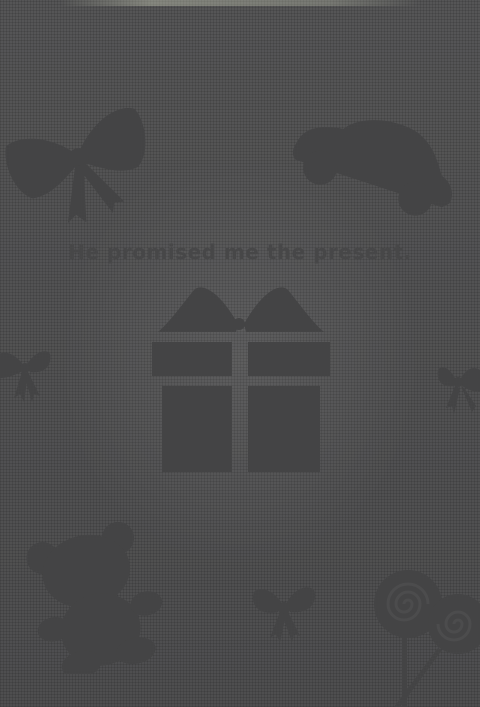 The image size is (480, 707). Describe the element at coordinates (94, 598) in the screenshot. I see `teddy-bear-icon` at that location.